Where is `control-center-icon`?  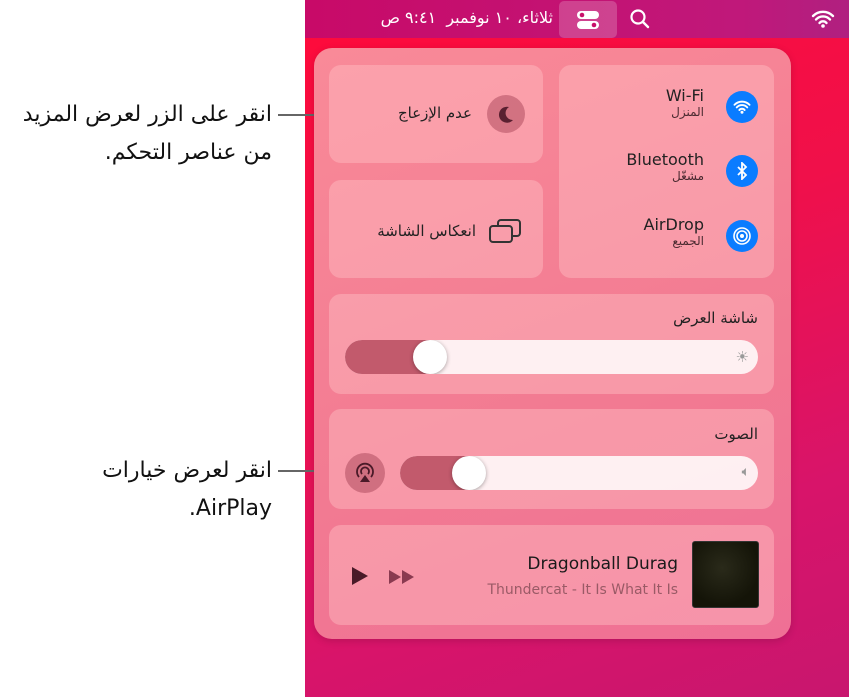 control-center-icon is located at coordinates (588, 19).